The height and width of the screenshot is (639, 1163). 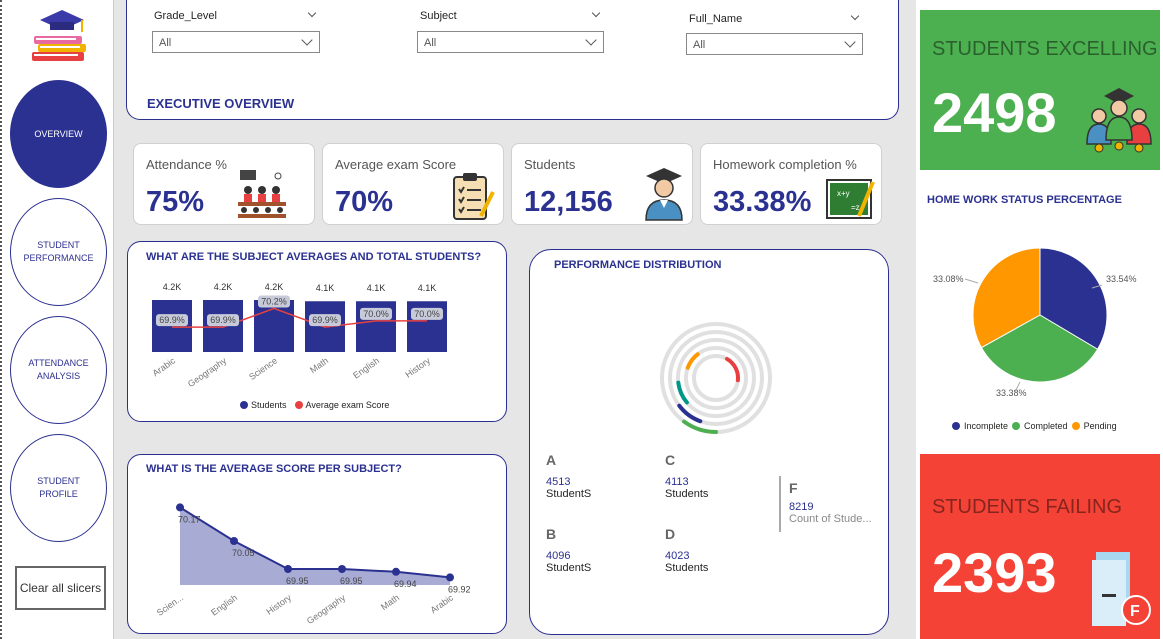 I want to click on kpi-exam-score-value: 70%, so click(x=364, y=202).